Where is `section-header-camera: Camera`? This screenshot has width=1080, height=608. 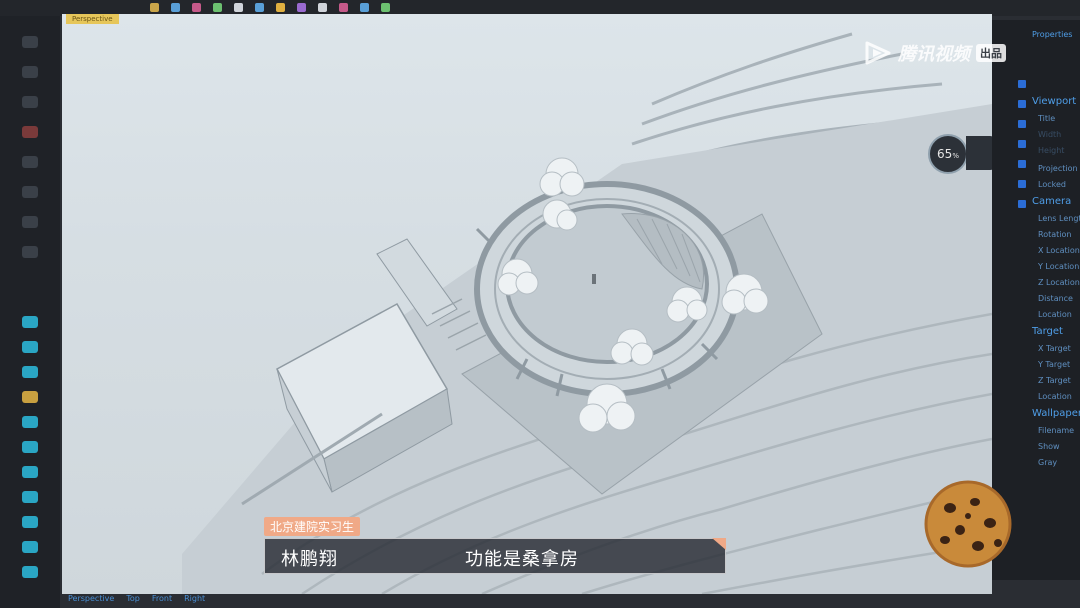
section-header-camera: Camera is located at coordinates (1052, 201).